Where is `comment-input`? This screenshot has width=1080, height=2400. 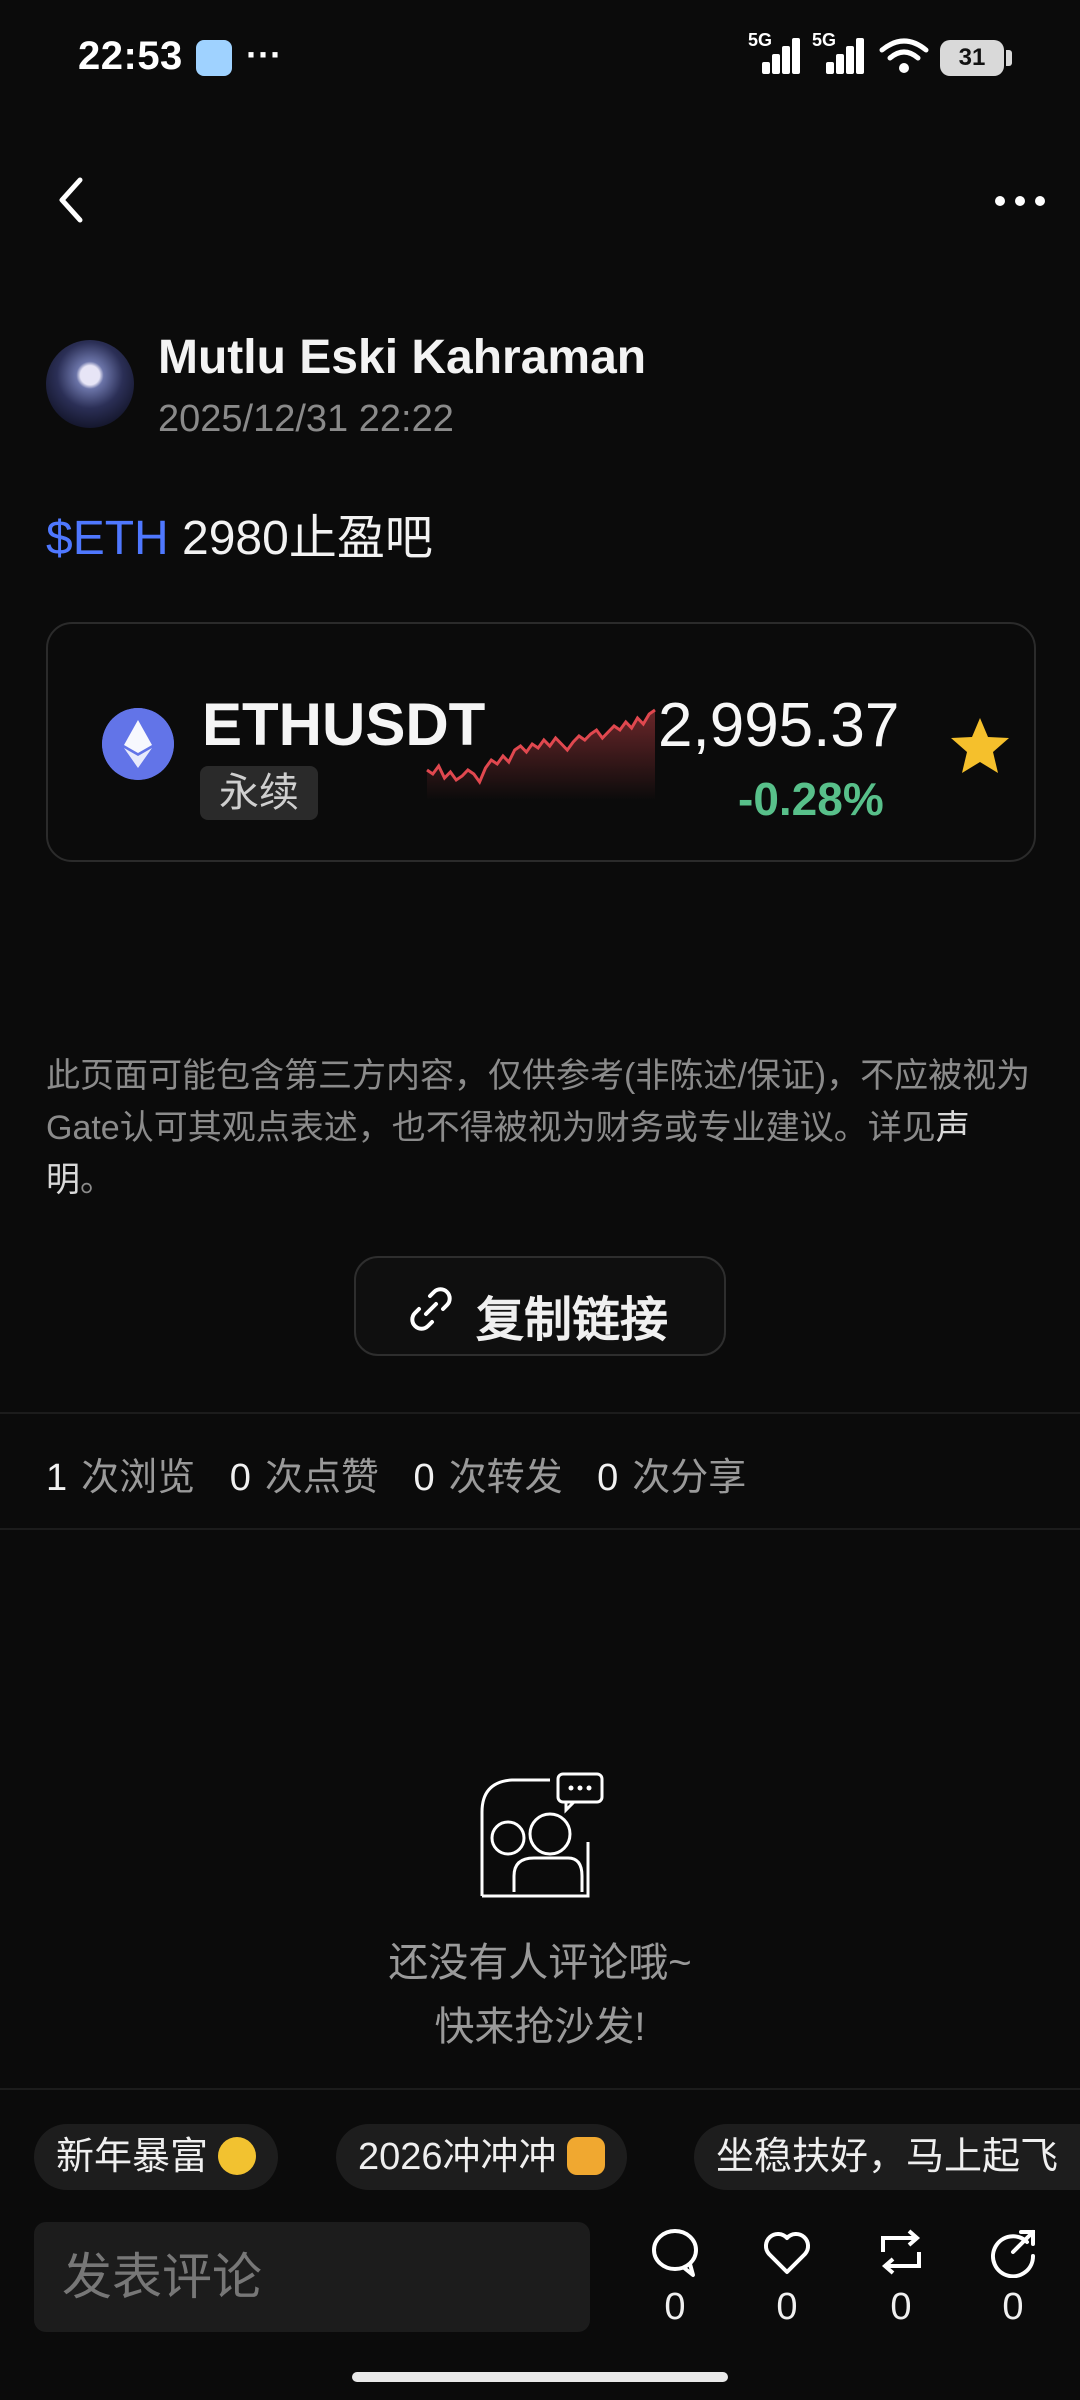
comment-input is located at coordinates (312, 2277).